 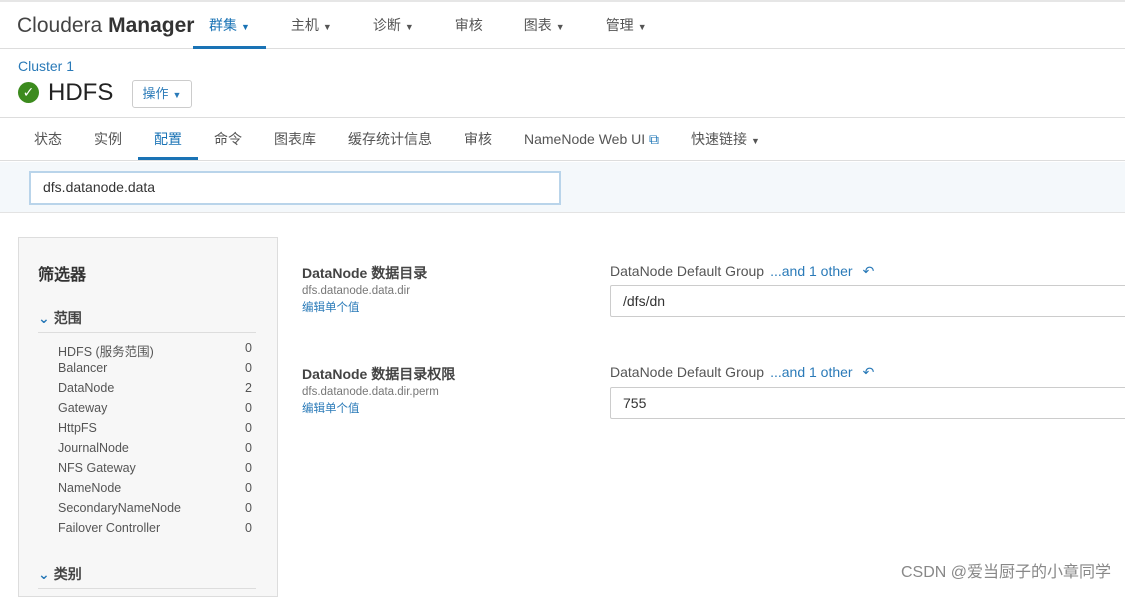 I want to click on nav-audits: 审核, so click(x=469, y=25).